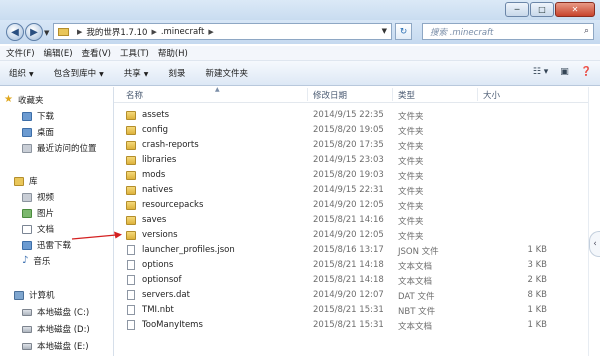 The height and width of the screenshot is (356, 600). I want to click on address-dropdown-icon: ▼, so click(384, 31).